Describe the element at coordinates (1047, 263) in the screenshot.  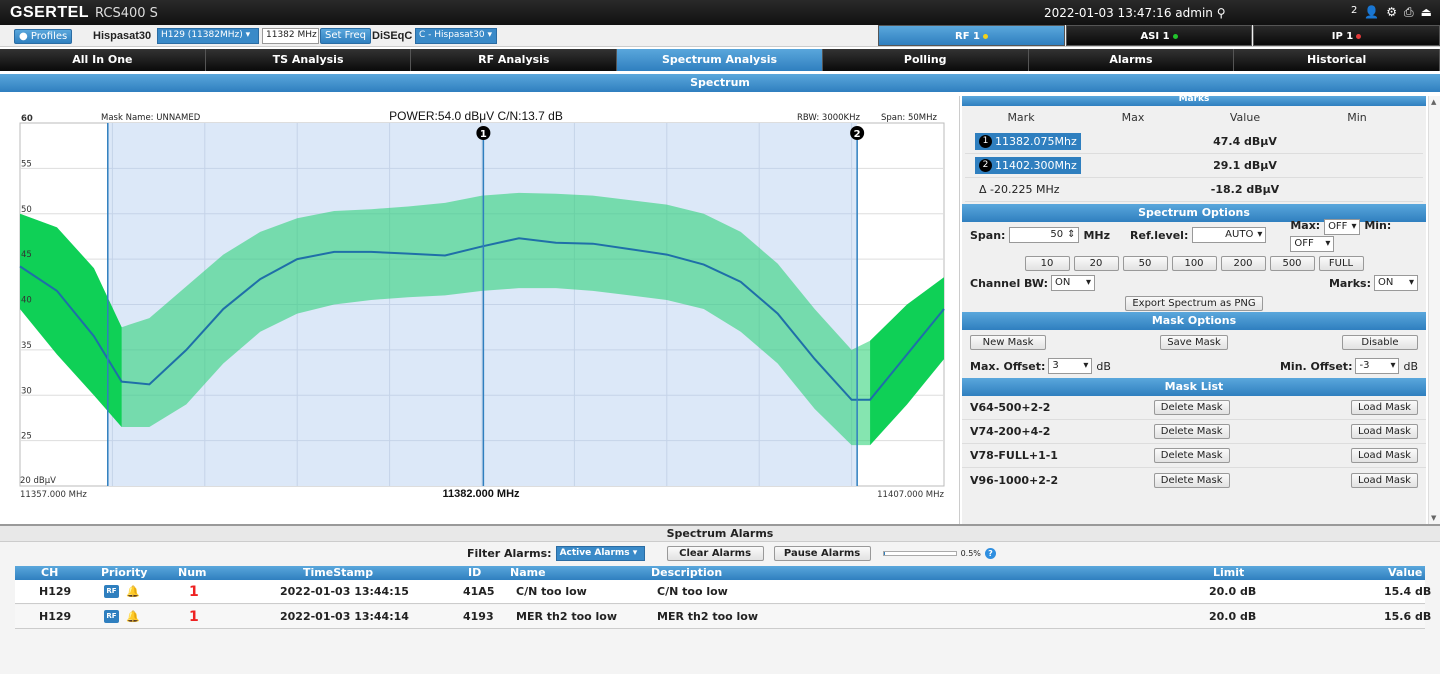
I see `span-10-button: 10` at that location.